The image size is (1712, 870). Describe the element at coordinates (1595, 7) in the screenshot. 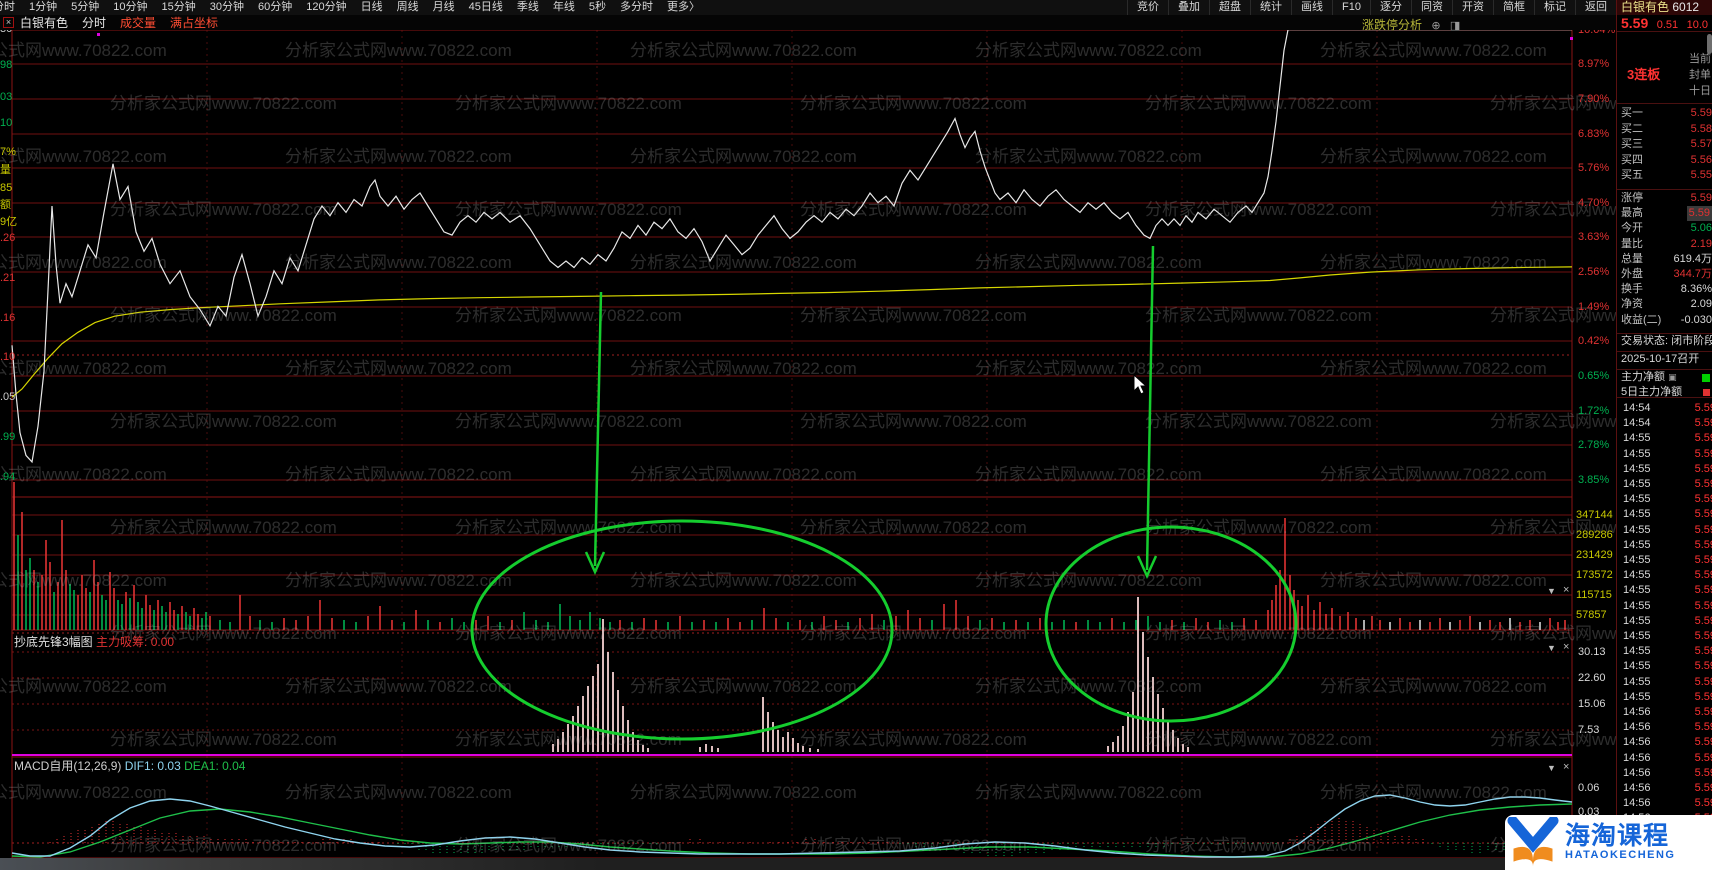

I see `menu-item-tool: 返回` at that location.